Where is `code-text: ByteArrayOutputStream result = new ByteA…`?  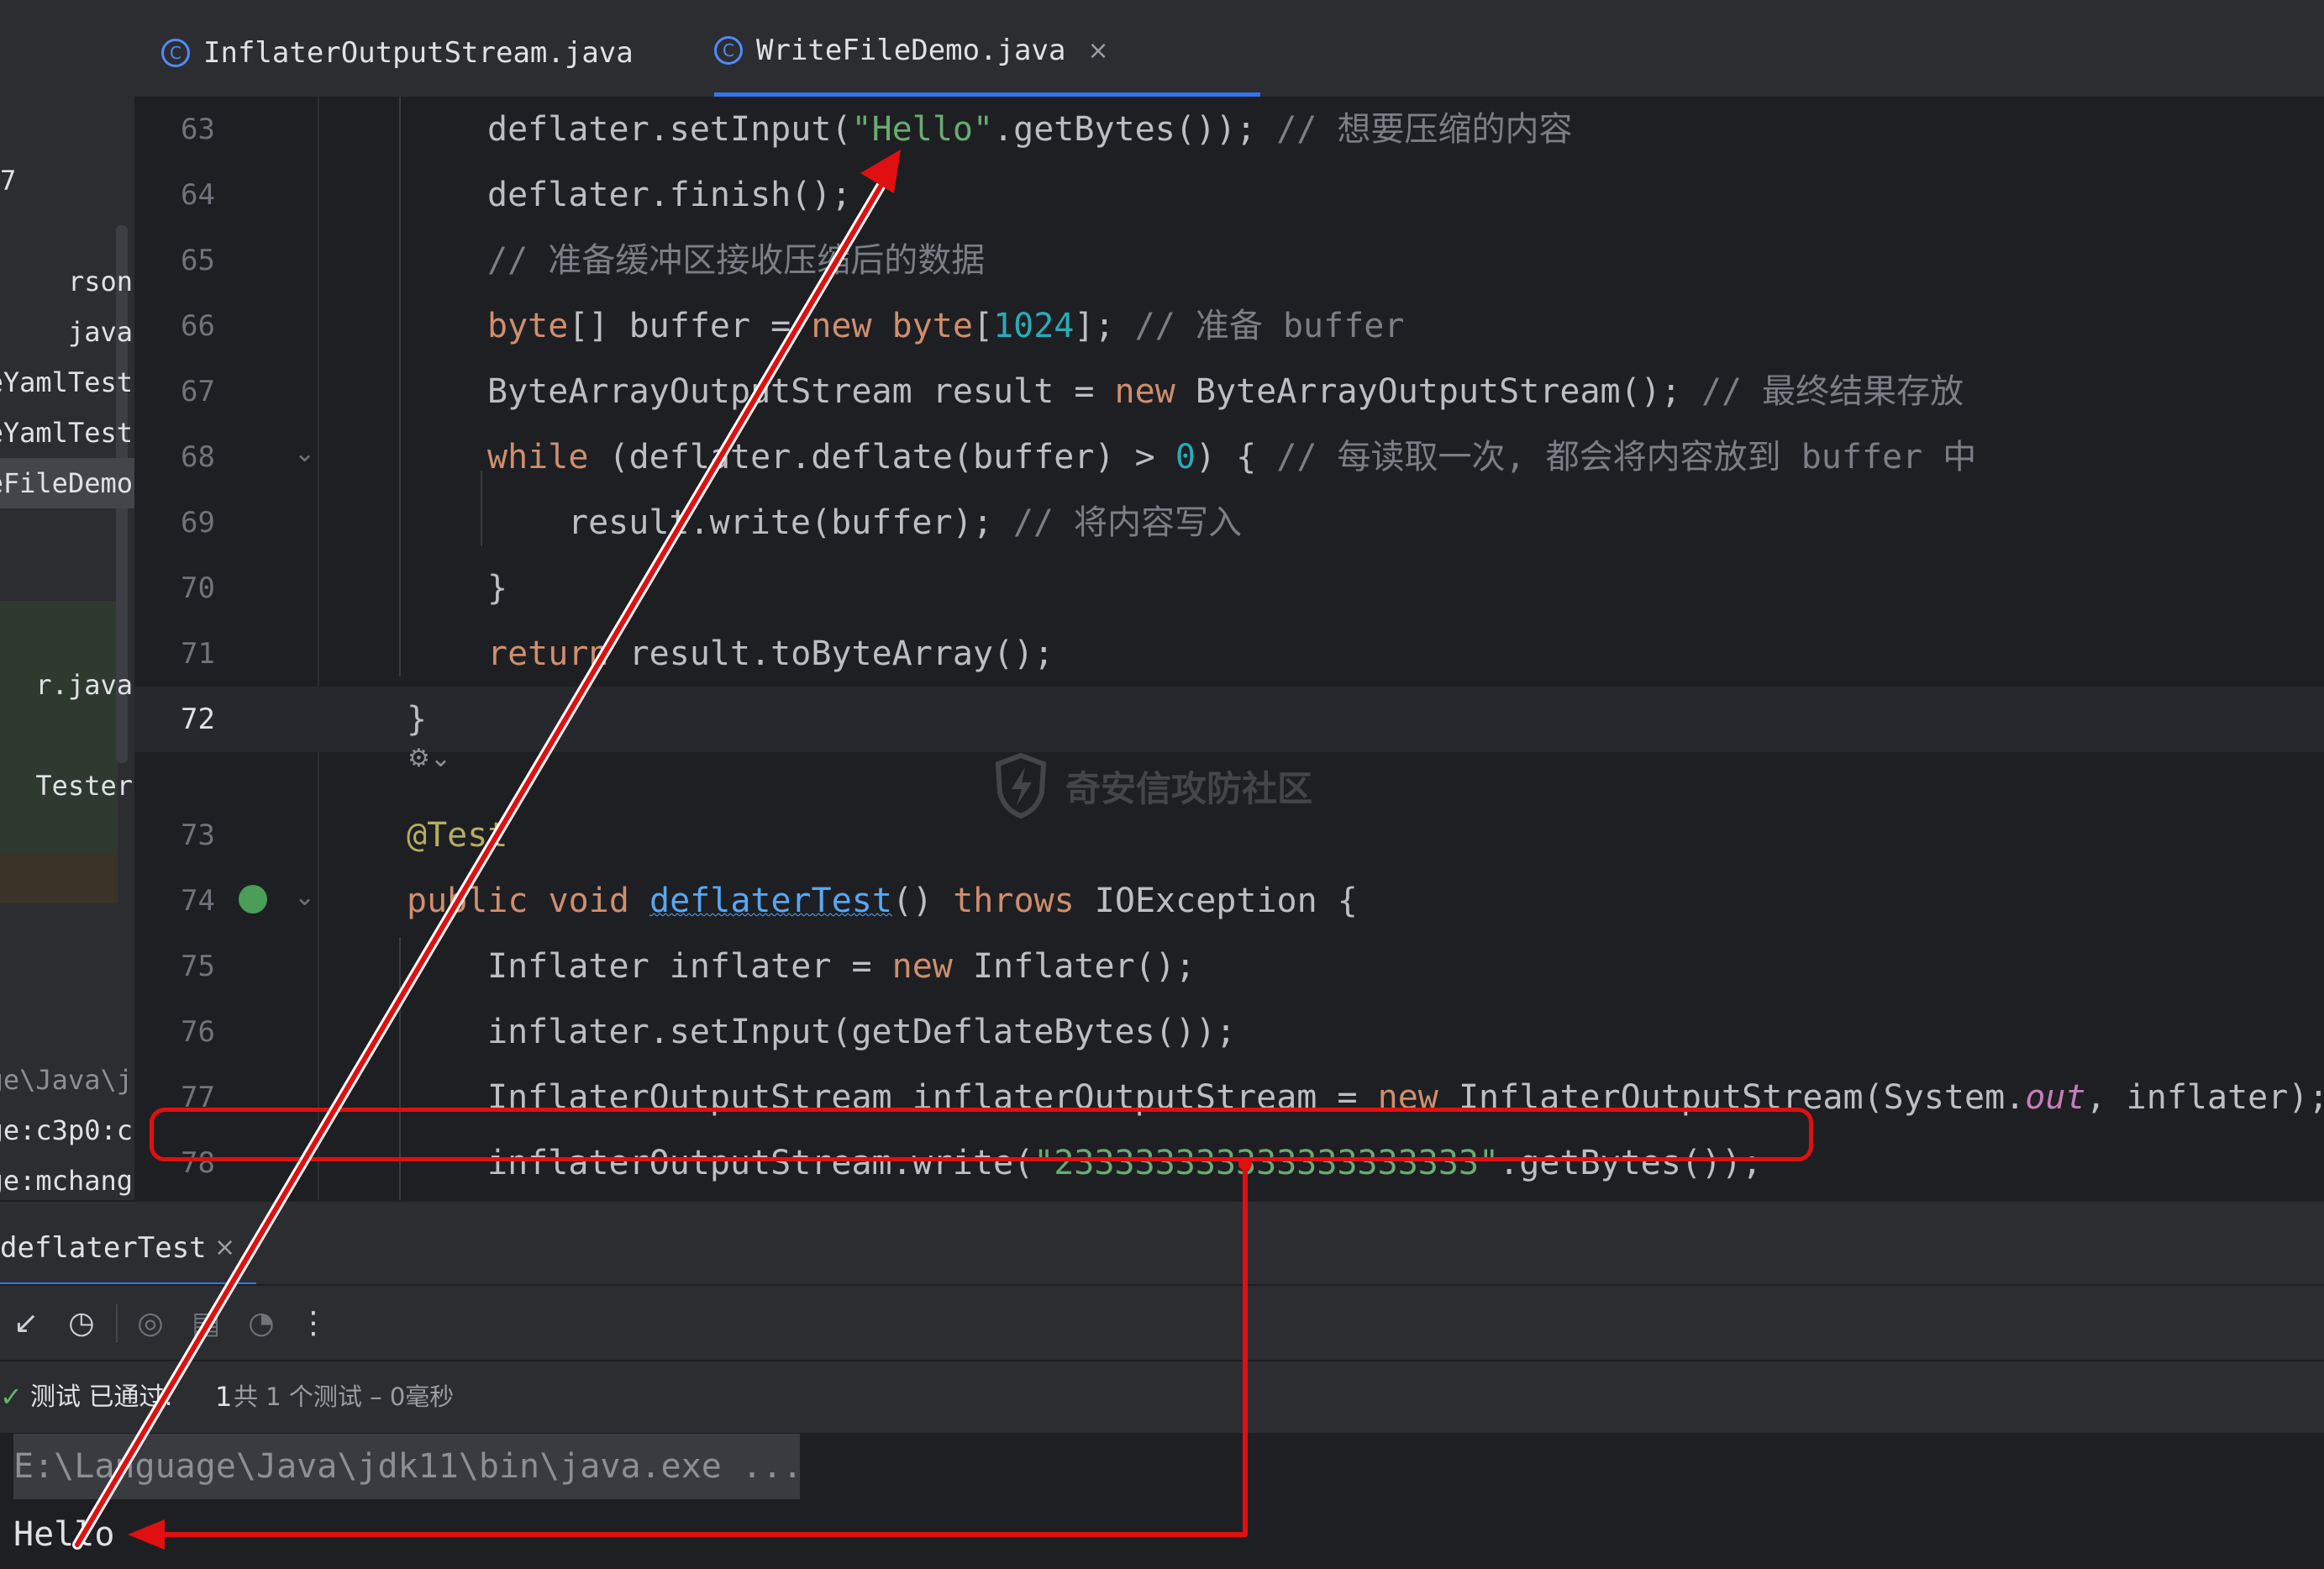 code-text: ByteArrayOutputStream result = new ByteA… is located at coordinates (1225, 392).